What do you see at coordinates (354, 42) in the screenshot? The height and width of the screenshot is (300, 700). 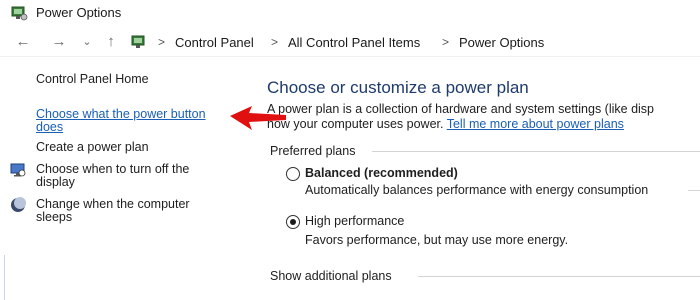 I see `breadcrumb-all-items: All Control Panel Items` at bounding box center [354, 42].